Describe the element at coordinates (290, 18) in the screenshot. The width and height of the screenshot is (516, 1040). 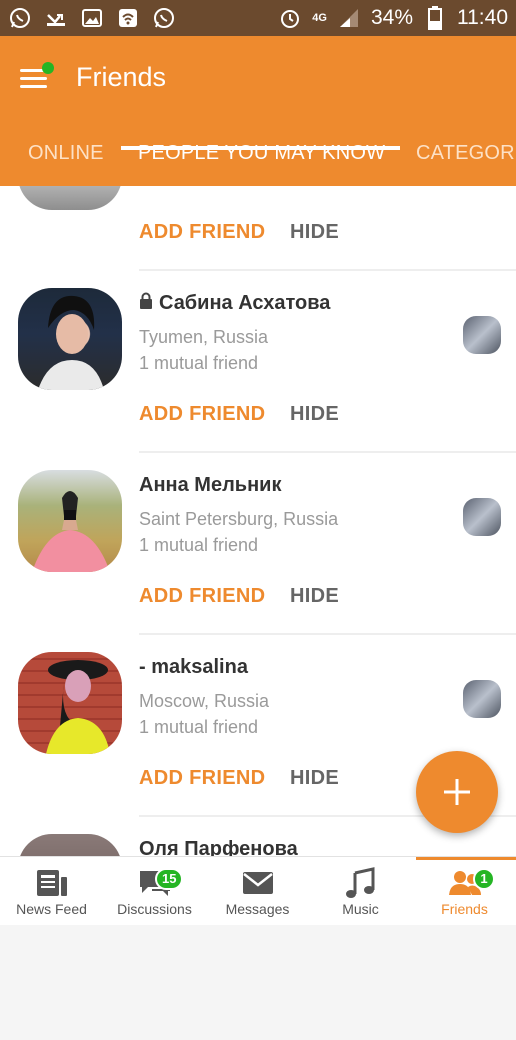
I see `alarm-icon` at that location.